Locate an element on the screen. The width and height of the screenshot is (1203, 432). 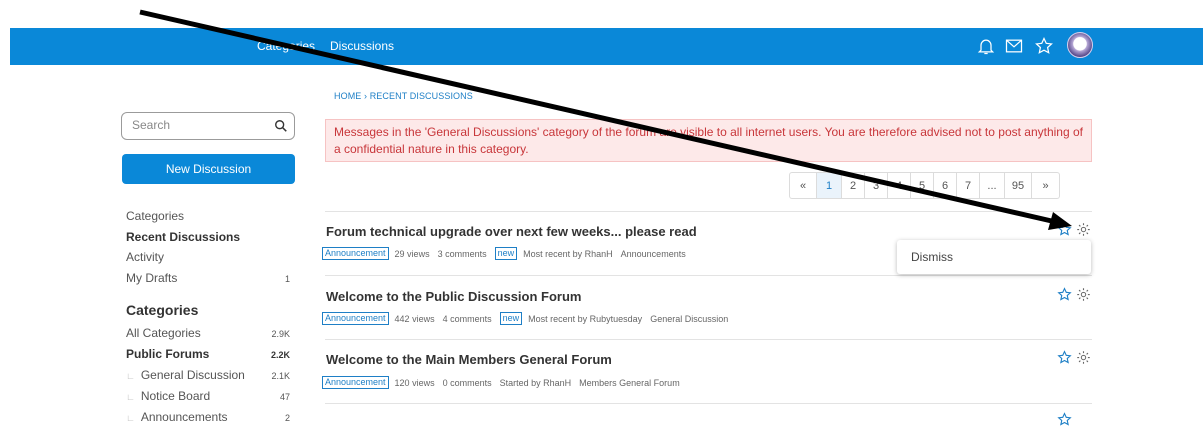
started-by: Started by RhanH is located at coordinates (536, 383).